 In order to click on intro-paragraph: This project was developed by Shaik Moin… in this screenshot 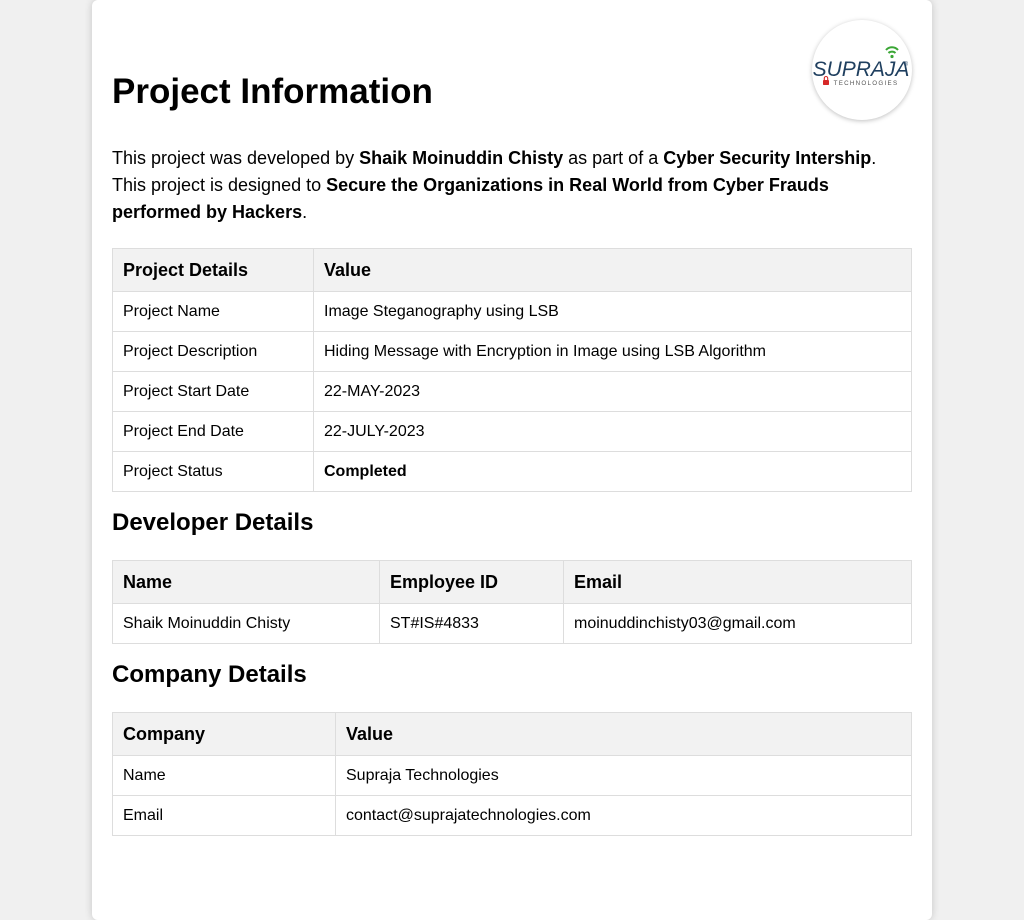, I will do `click(507, 185)`.